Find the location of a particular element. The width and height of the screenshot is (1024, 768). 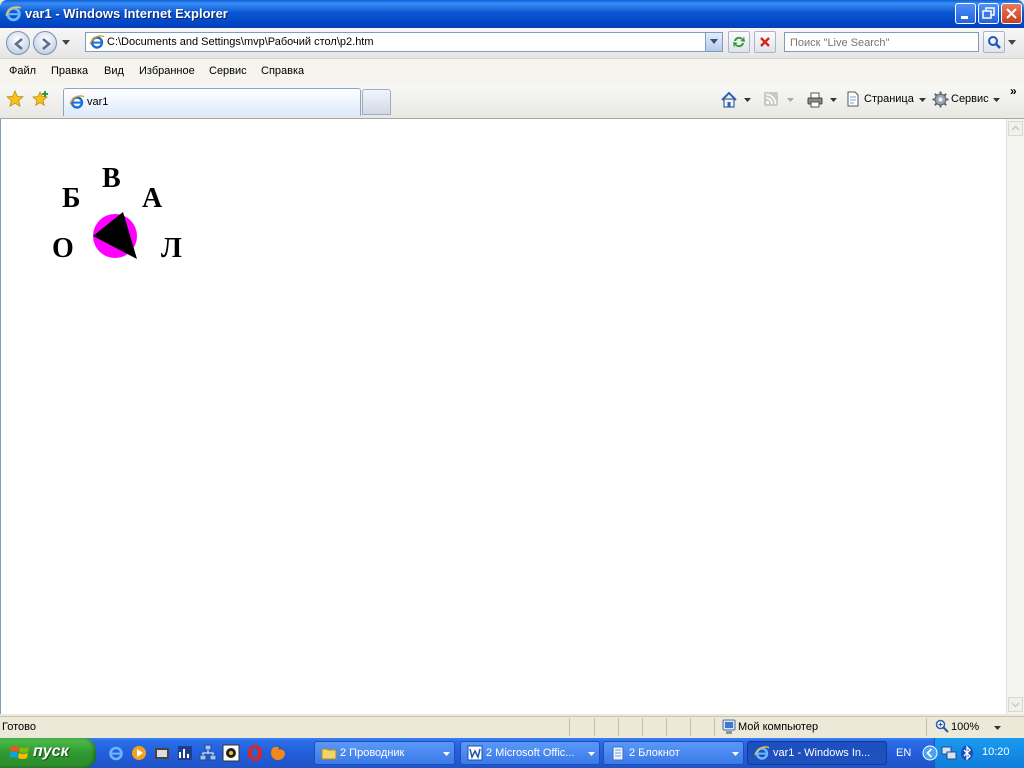

minimize-icon is located at coordinates (964, 17).